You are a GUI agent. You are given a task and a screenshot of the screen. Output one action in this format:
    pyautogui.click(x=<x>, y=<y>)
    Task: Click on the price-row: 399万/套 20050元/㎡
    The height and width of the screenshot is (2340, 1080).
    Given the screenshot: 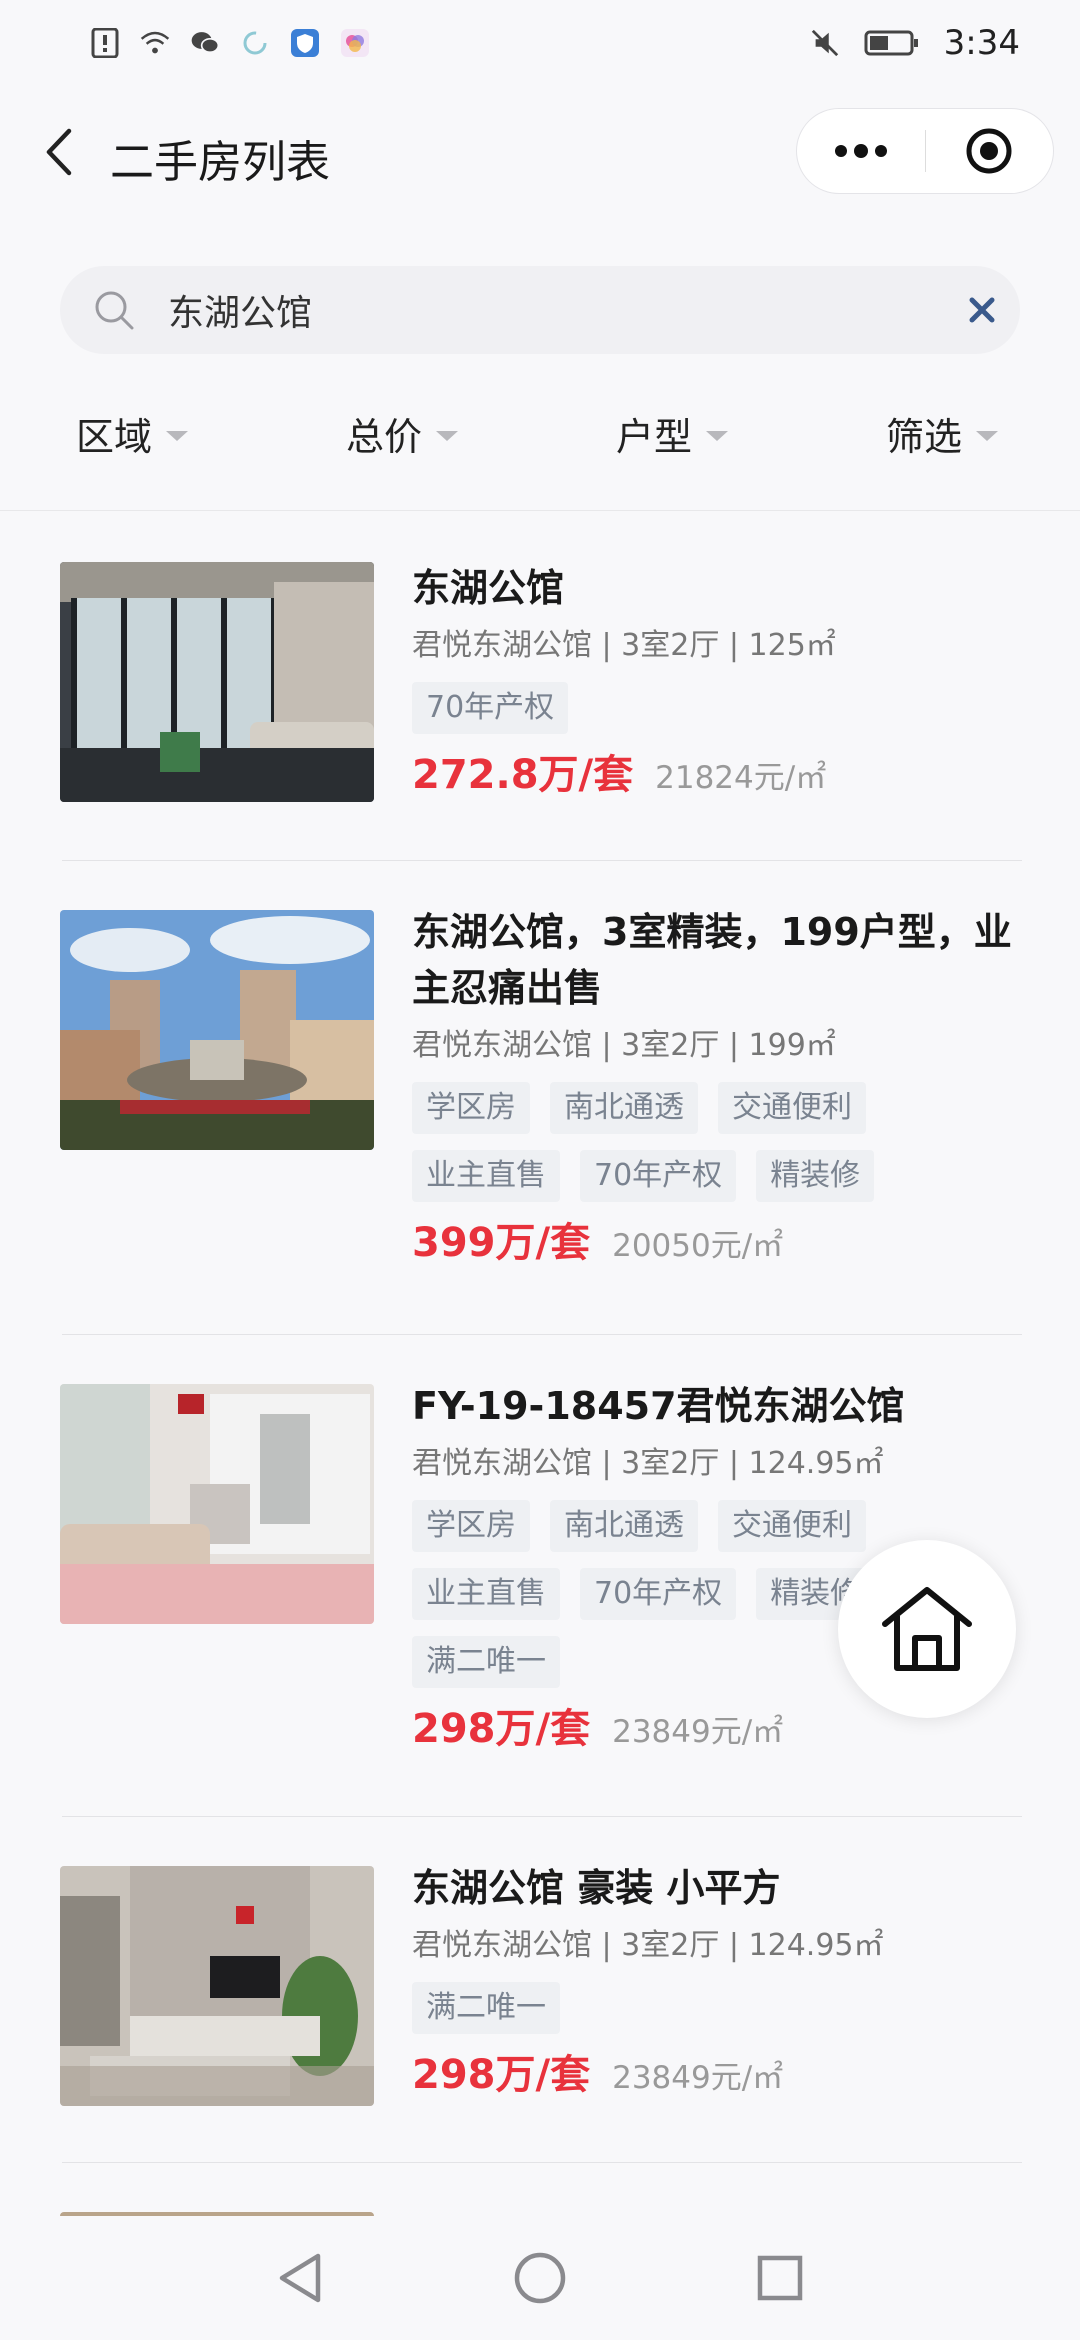 What is the action you would take?
    pyautogui.click(x=722, y=1240)
    